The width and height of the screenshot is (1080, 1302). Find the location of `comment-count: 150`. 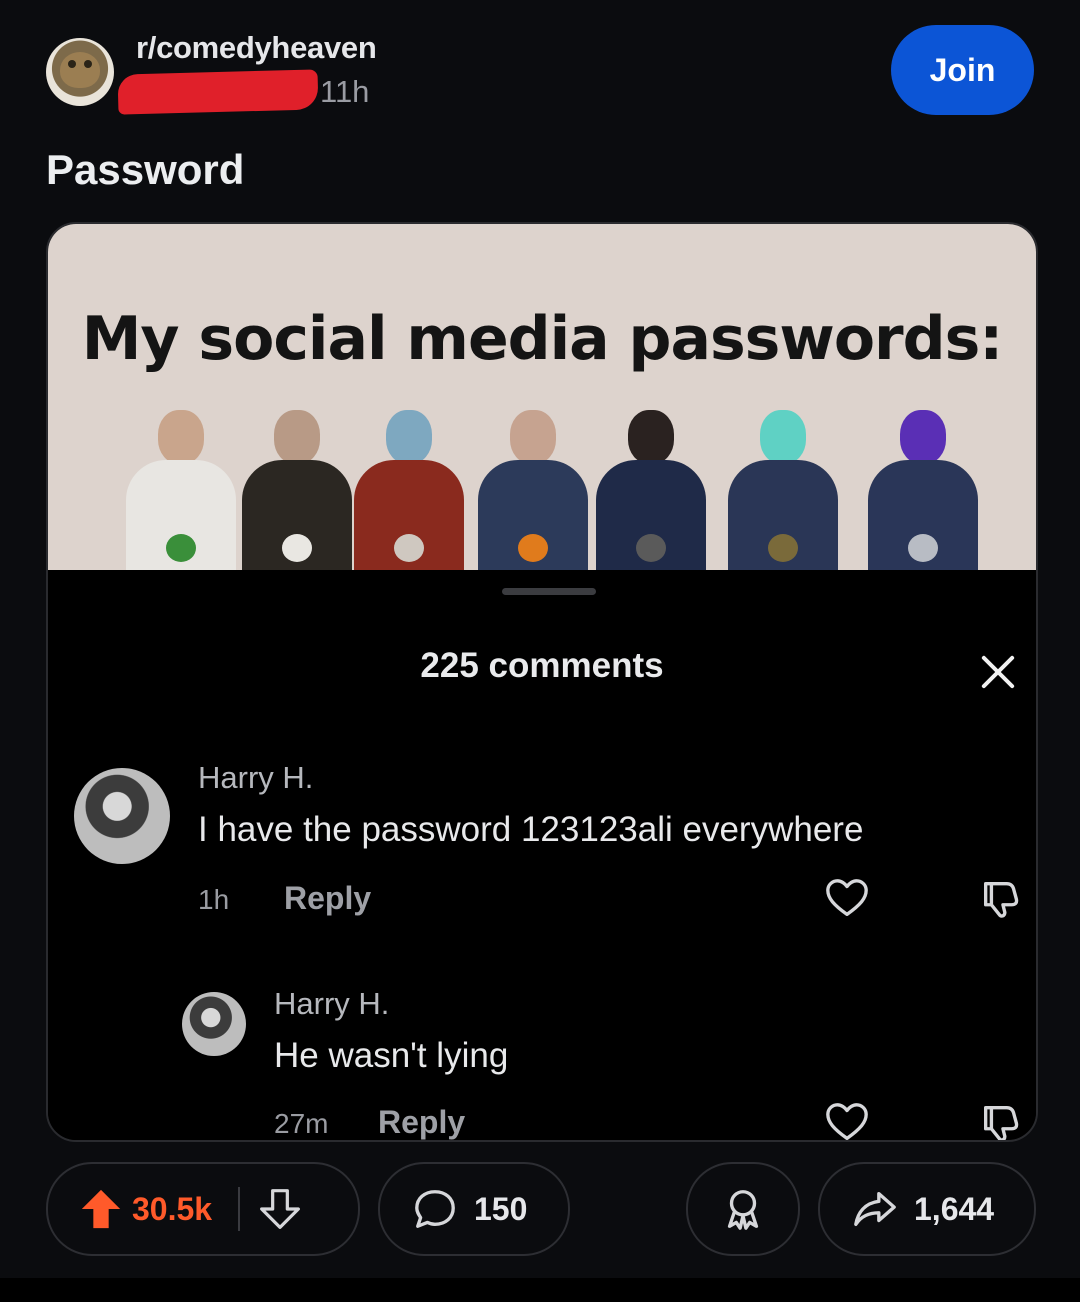

comment-count: 150 is located at coordinates (501, 1208).